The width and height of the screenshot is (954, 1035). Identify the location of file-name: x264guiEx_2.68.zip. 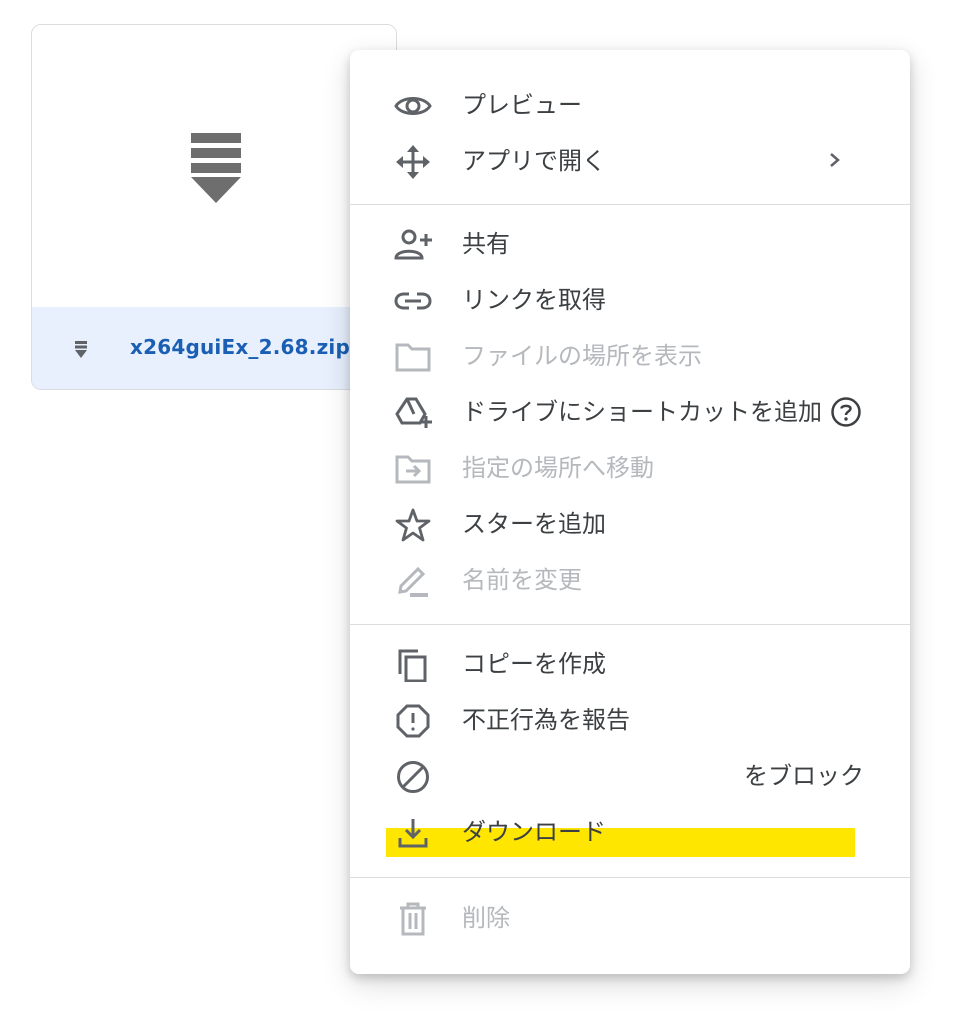
(240, 347).